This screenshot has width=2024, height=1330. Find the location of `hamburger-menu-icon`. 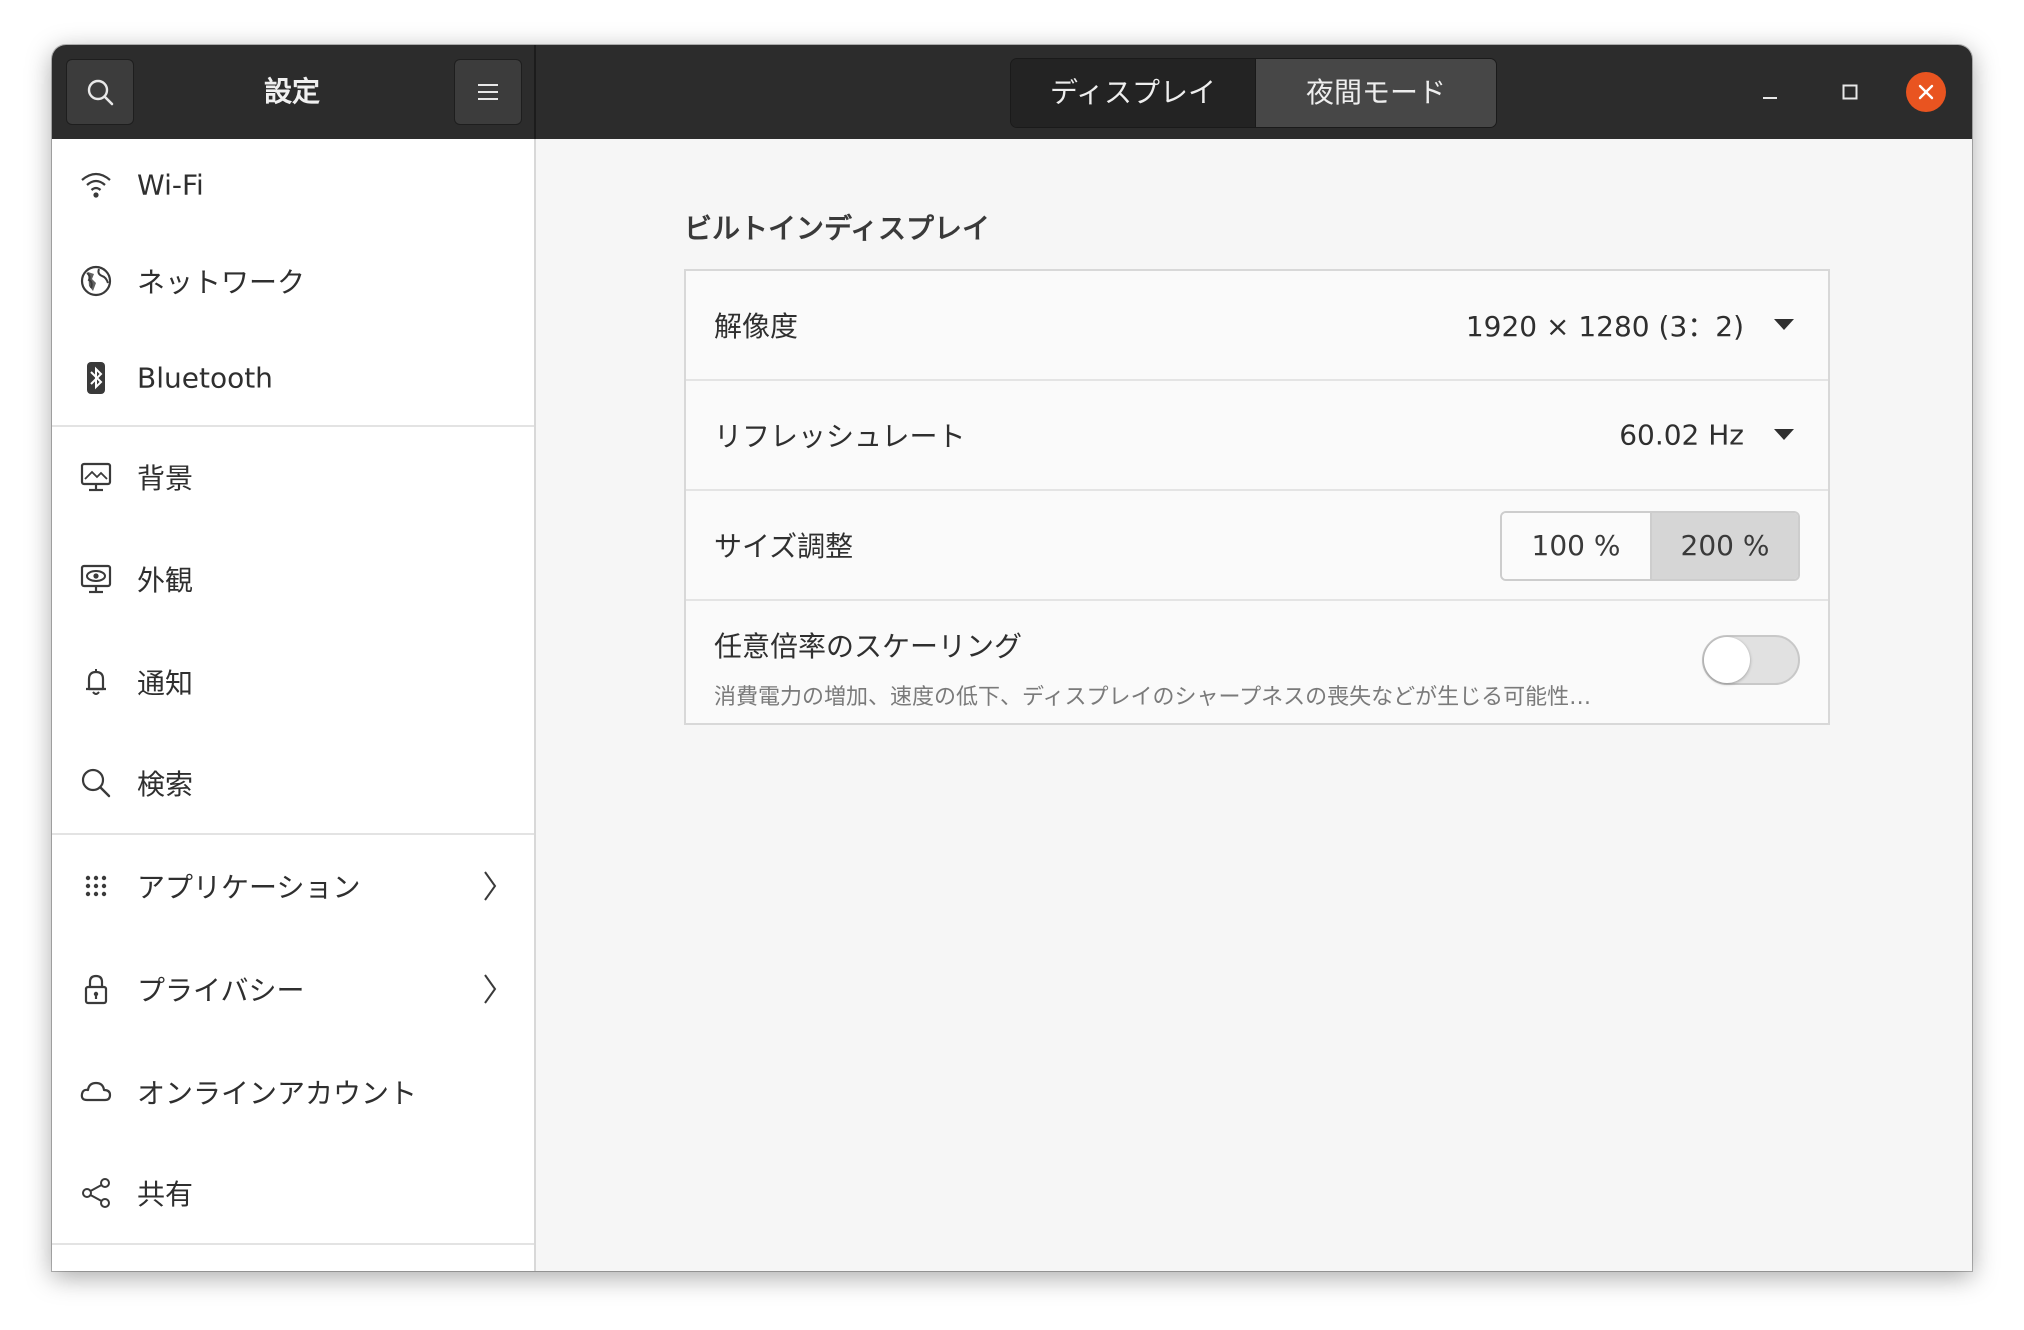

hamburger-menu-icon is located at coordinates (488, 92).